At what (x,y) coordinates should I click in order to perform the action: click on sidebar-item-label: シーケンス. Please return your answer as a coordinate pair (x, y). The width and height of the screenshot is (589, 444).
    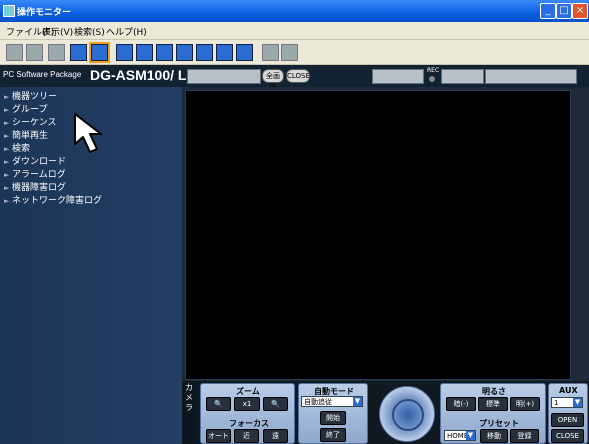
    Looking at the image, I should click on (34, 123).